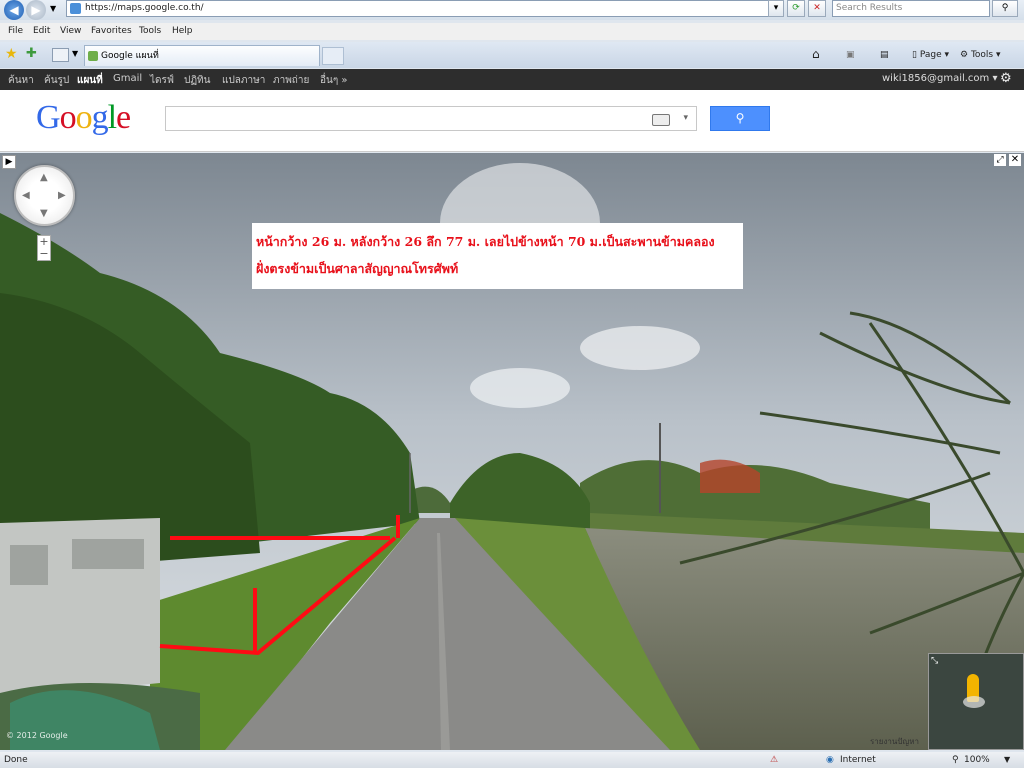  I want to click on forward-button: ▶, so click(36, 10).